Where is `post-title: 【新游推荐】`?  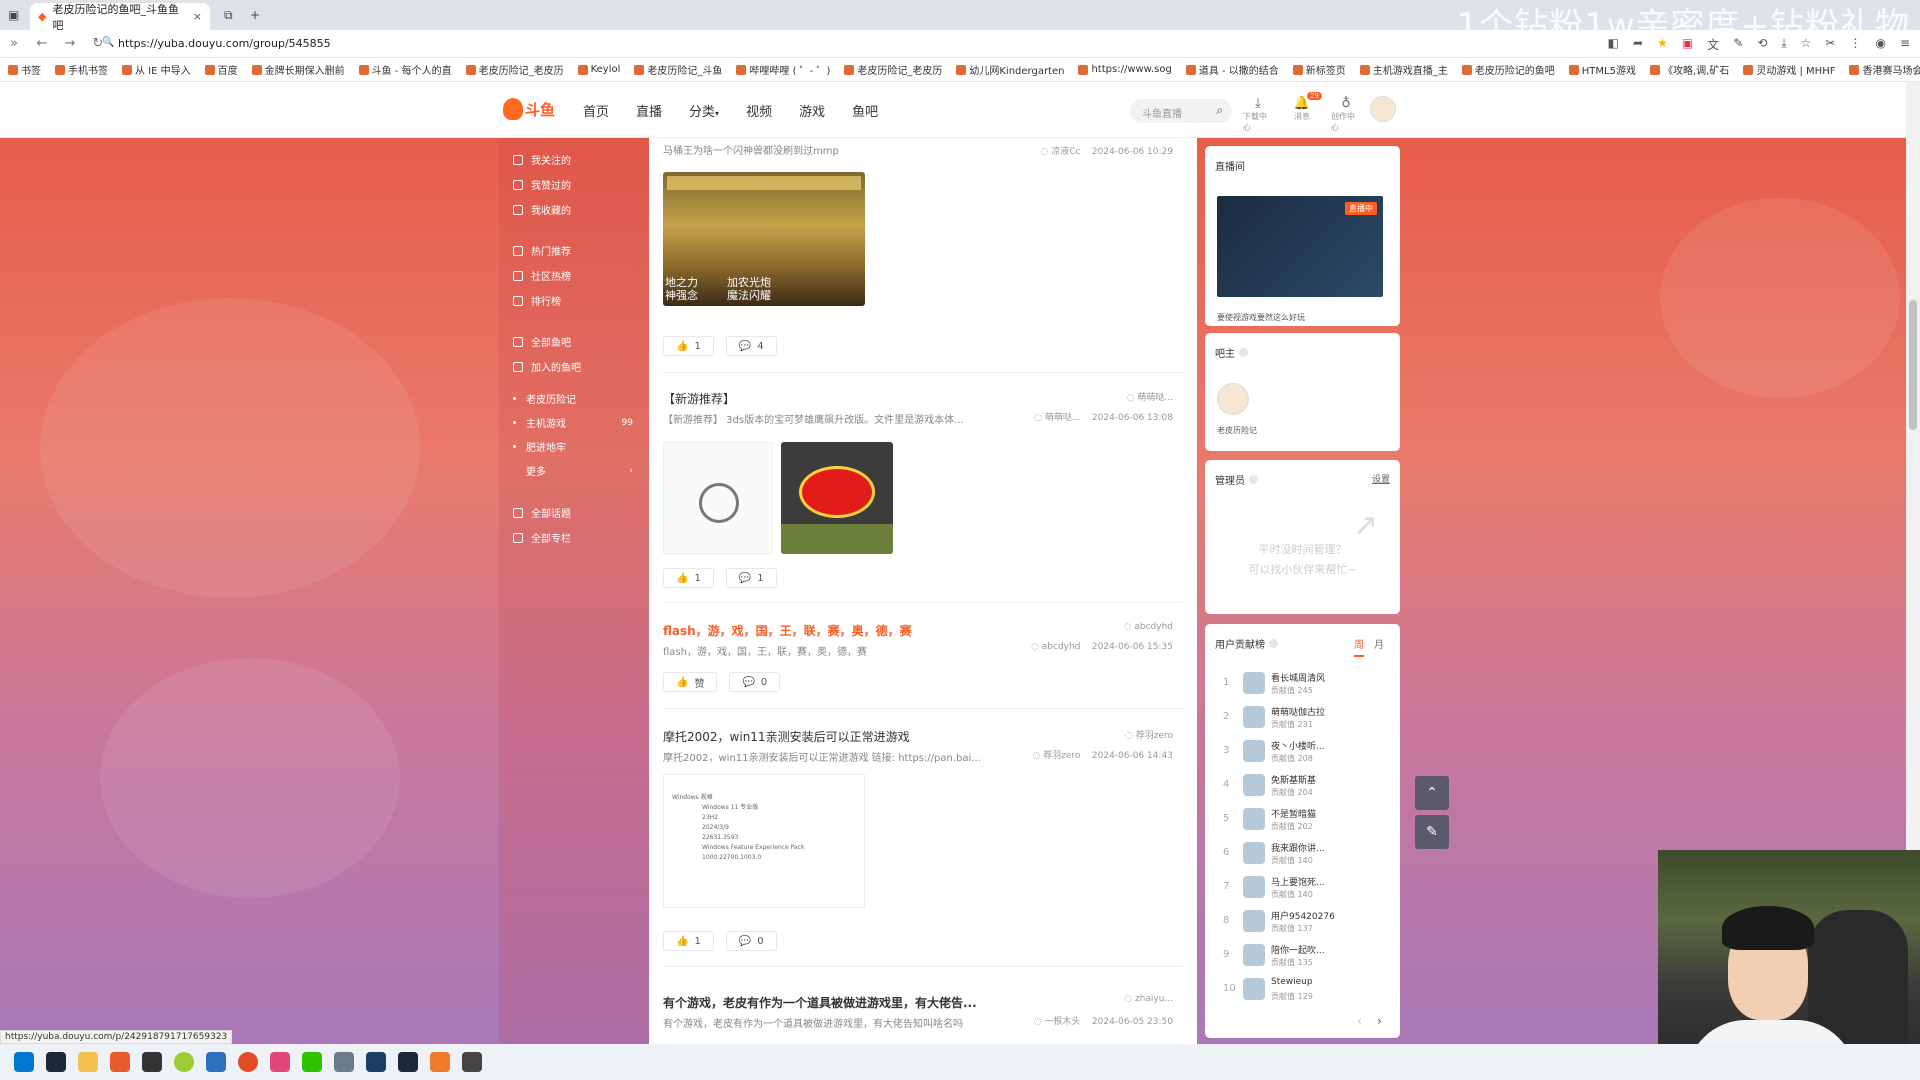 post-title: 【新游推荐】 is located at coordinates (923, 398).